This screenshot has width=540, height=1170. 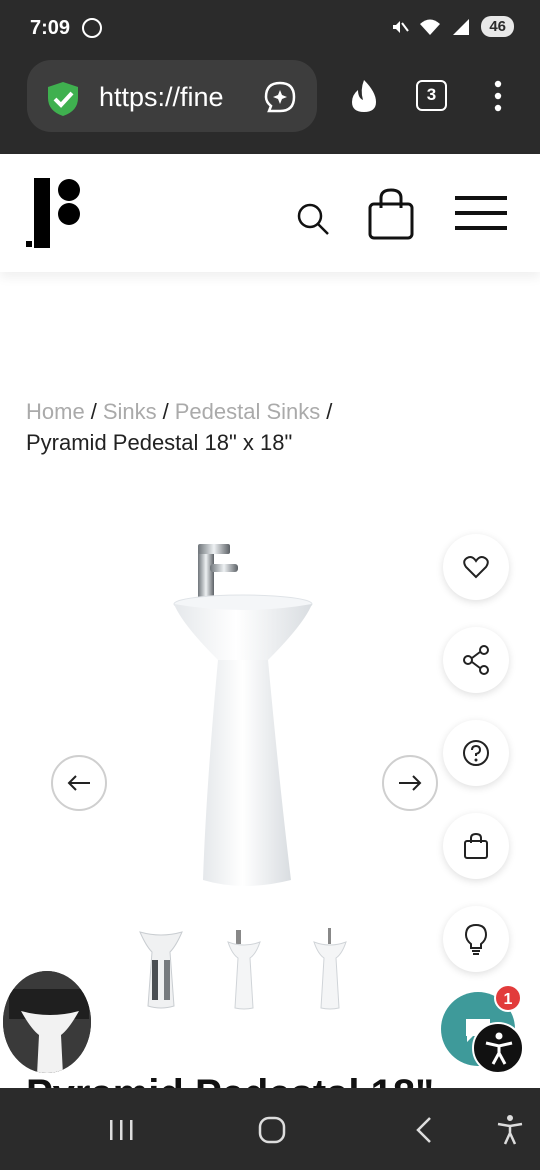 I want to click on quick-buy-button, so click(x=476, y=846).